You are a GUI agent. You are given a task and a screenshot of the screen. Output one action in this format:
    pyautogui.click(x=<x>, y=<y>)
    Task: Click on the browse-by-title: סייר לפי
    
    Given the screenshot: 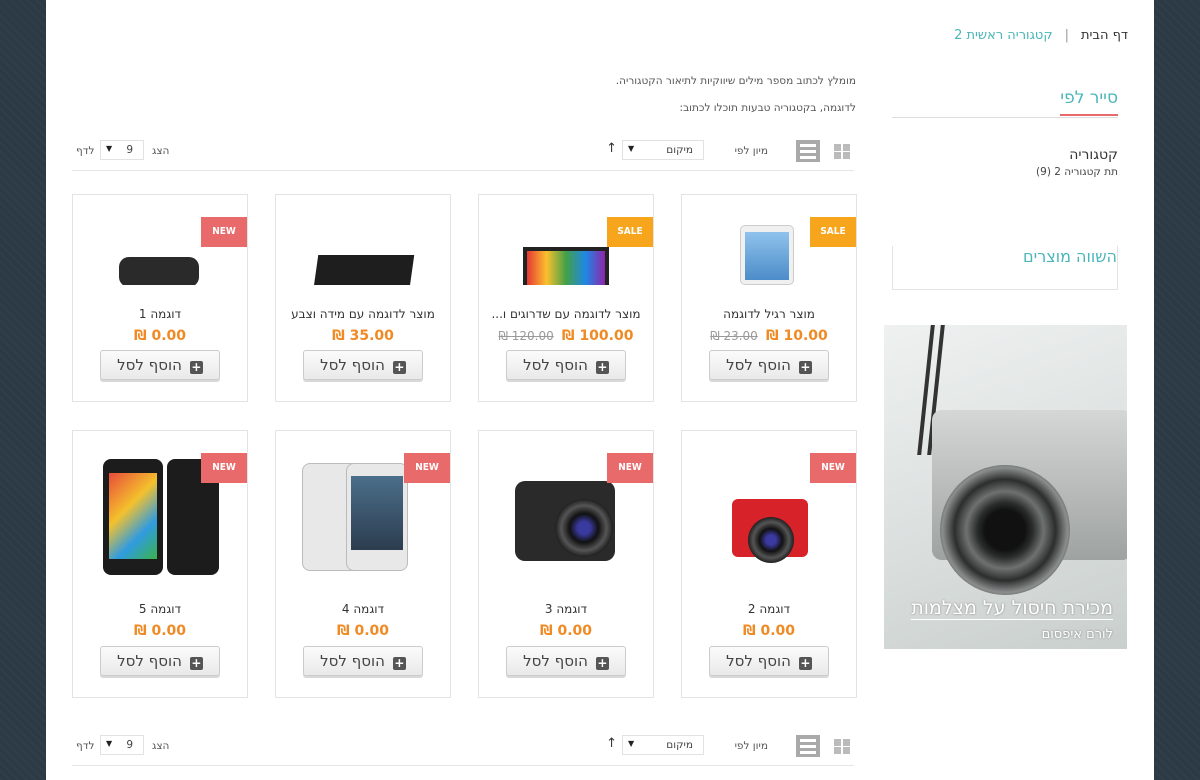 What is the action you would take?
    pyautogui.click(x=1089, y=102)
    